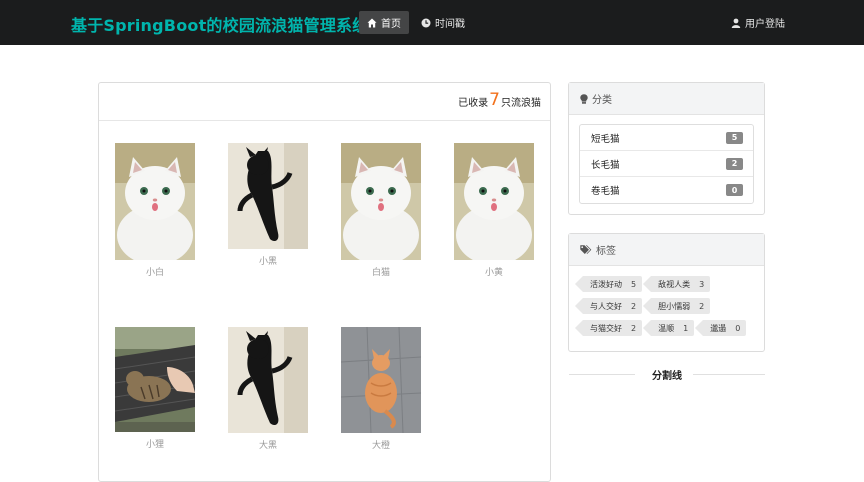  What do you see at coordinates (736, 23) in the screenshot?
I see `user-icon` at bounding box center [736, 23].